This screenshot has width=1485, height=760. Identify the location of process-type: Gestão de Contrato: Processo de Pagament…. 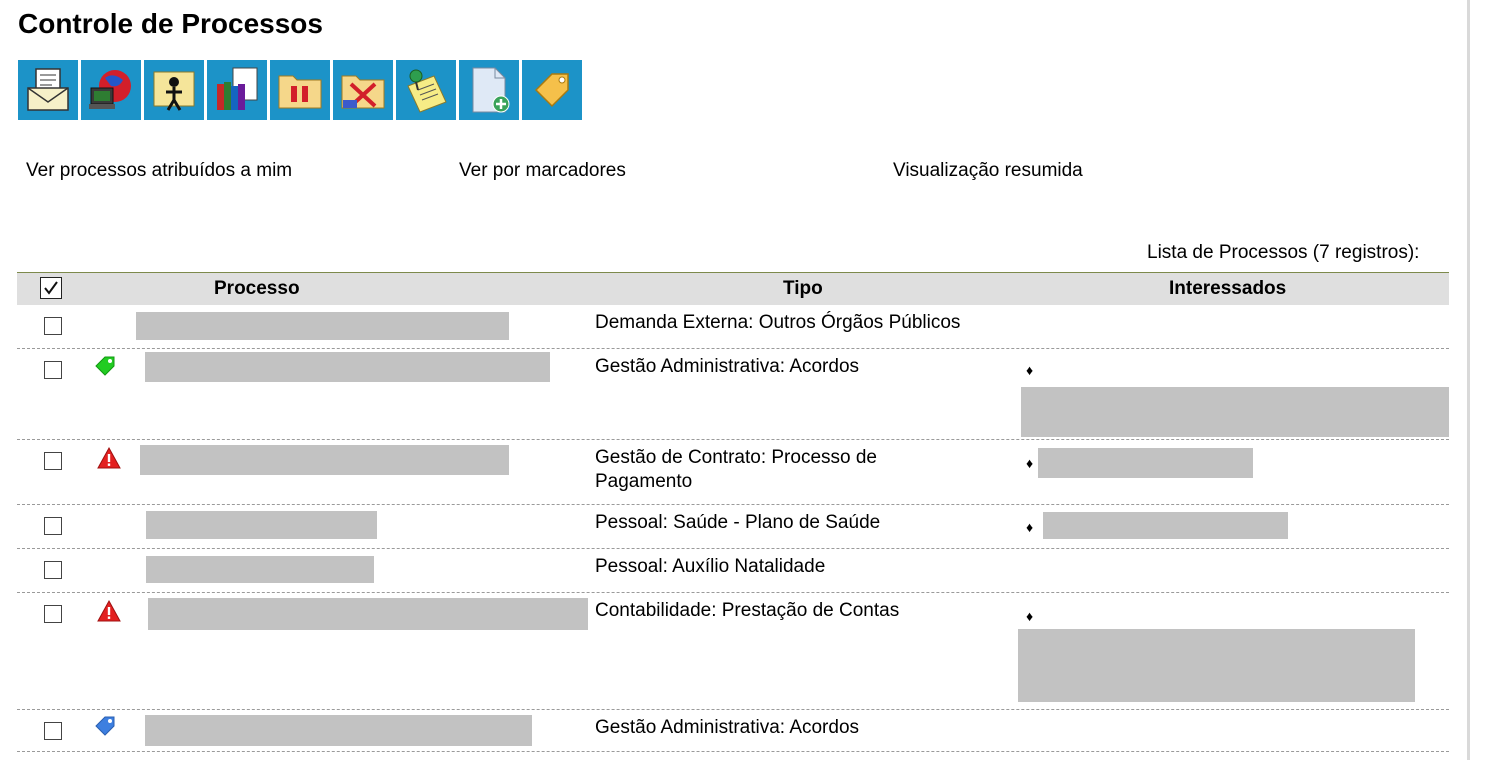
(736, 469).